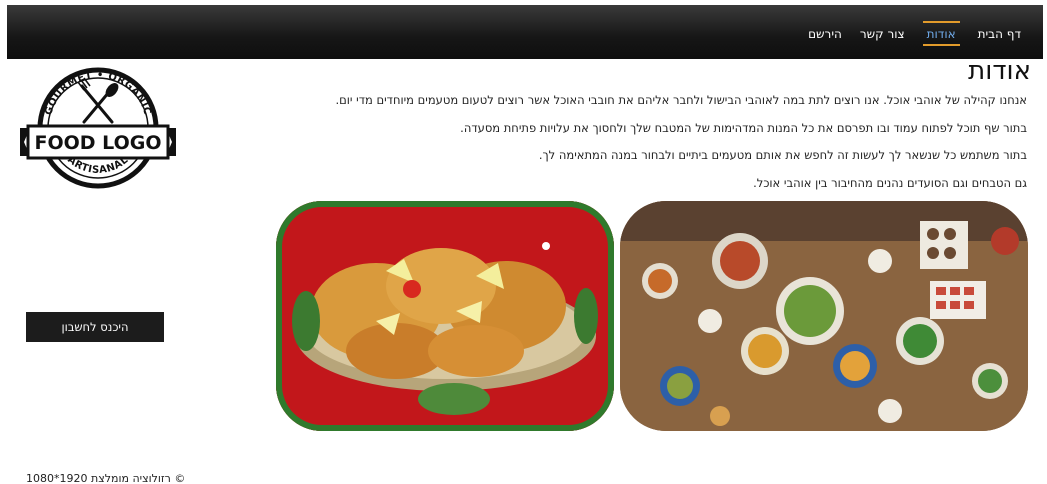 The height and width of the screenshot is (484, 1047). I want to click on top-navbar: דף הבית אודות צור קשר הירשם, so click(525, 32).